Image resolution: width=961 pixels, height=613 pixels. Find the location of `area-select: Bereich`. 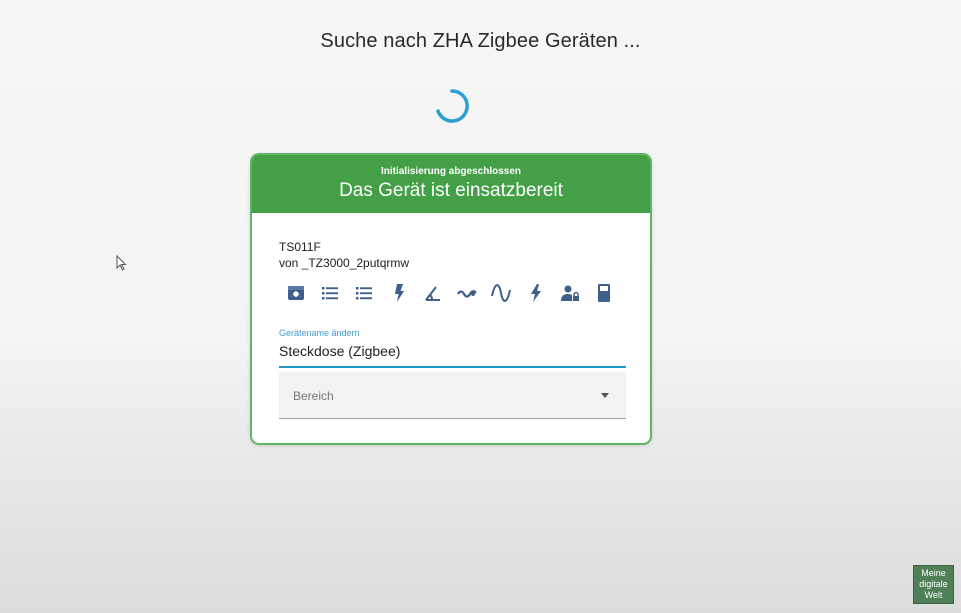

area-select: Bereich is located at coordinates (452, 395).